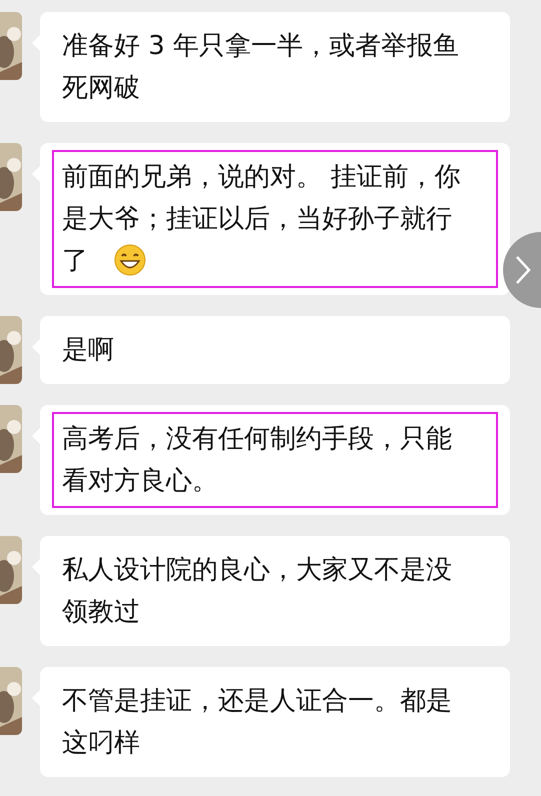 This screenshot has width=541, height=796. I want to click on message-text: 不管是挂证，还是人证合一。都是 这叼样, so click(257, 722).